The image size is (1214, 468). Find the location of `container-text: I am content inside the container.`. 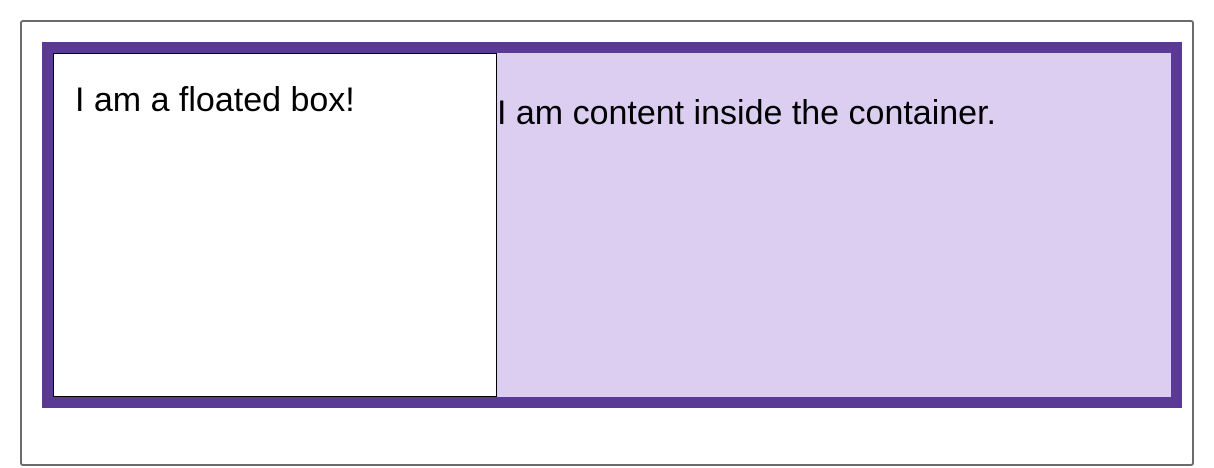

container-text: I am content inside the container. is located at coordinates (746, 113).